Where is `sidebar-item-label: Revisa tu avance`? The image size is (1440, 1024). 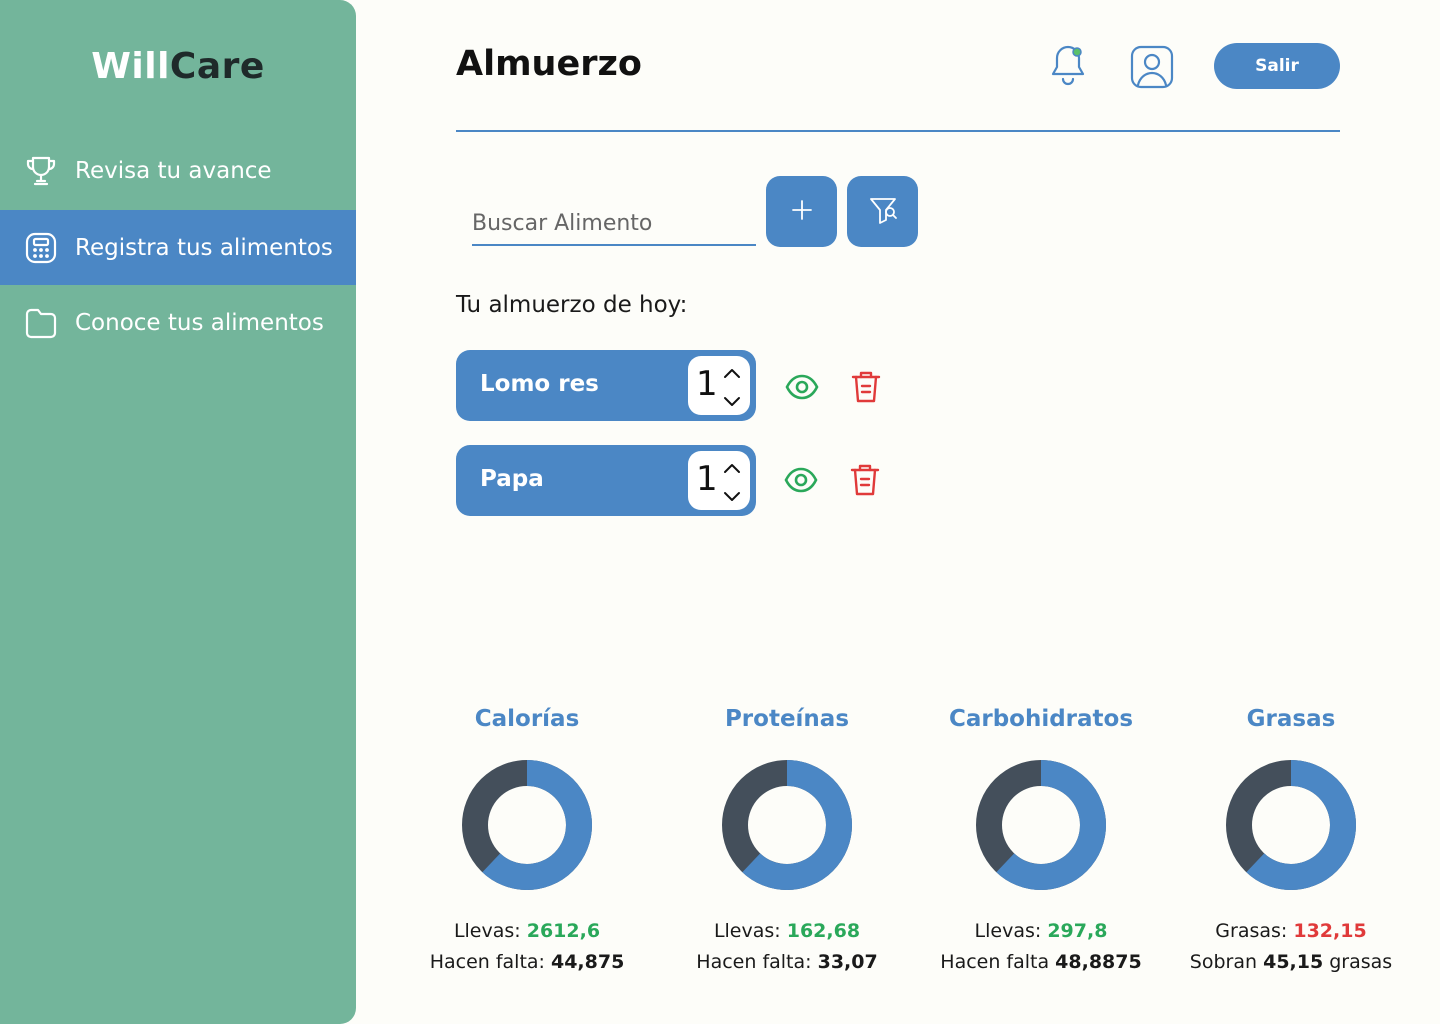
sidebar-item-label: Revisa tu avance is located at coordinates (173, 170).